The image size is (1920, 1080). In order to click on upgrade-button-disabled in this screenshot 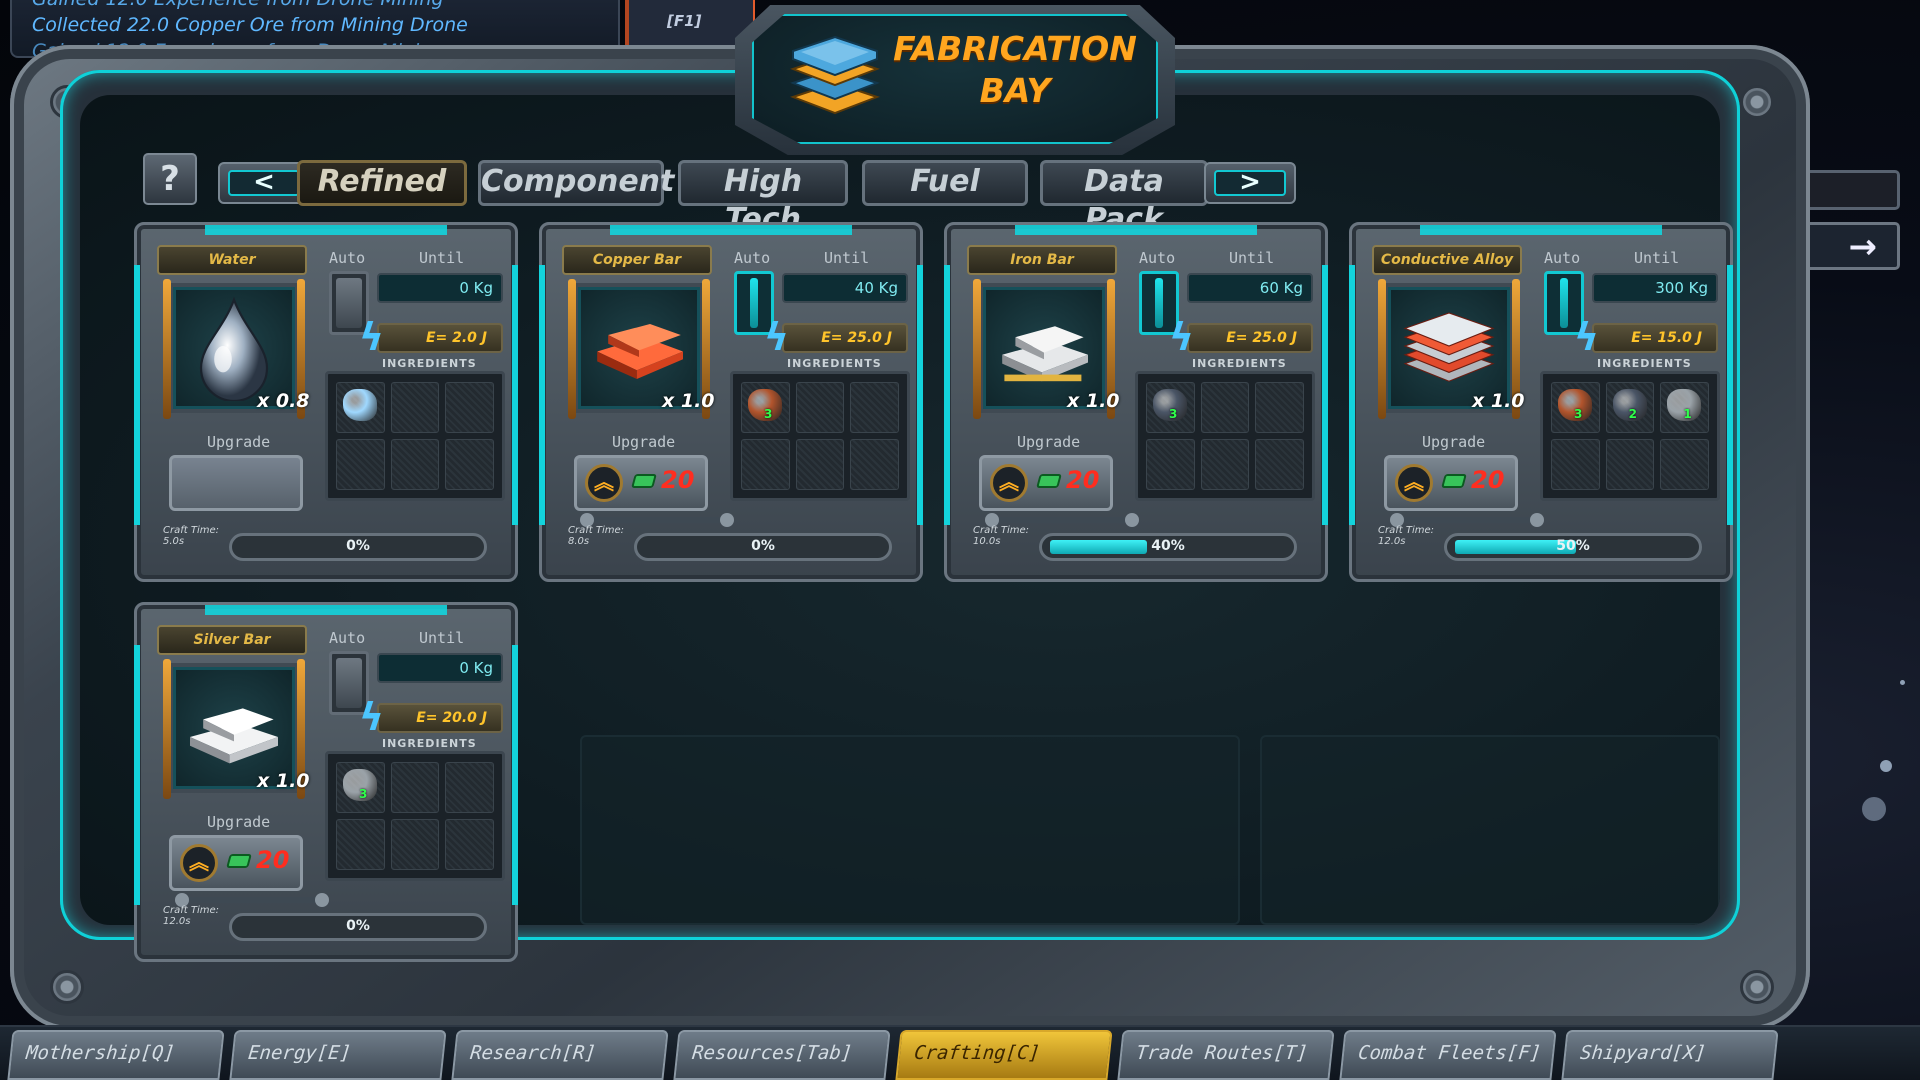, I will do `click(236, 483)`.